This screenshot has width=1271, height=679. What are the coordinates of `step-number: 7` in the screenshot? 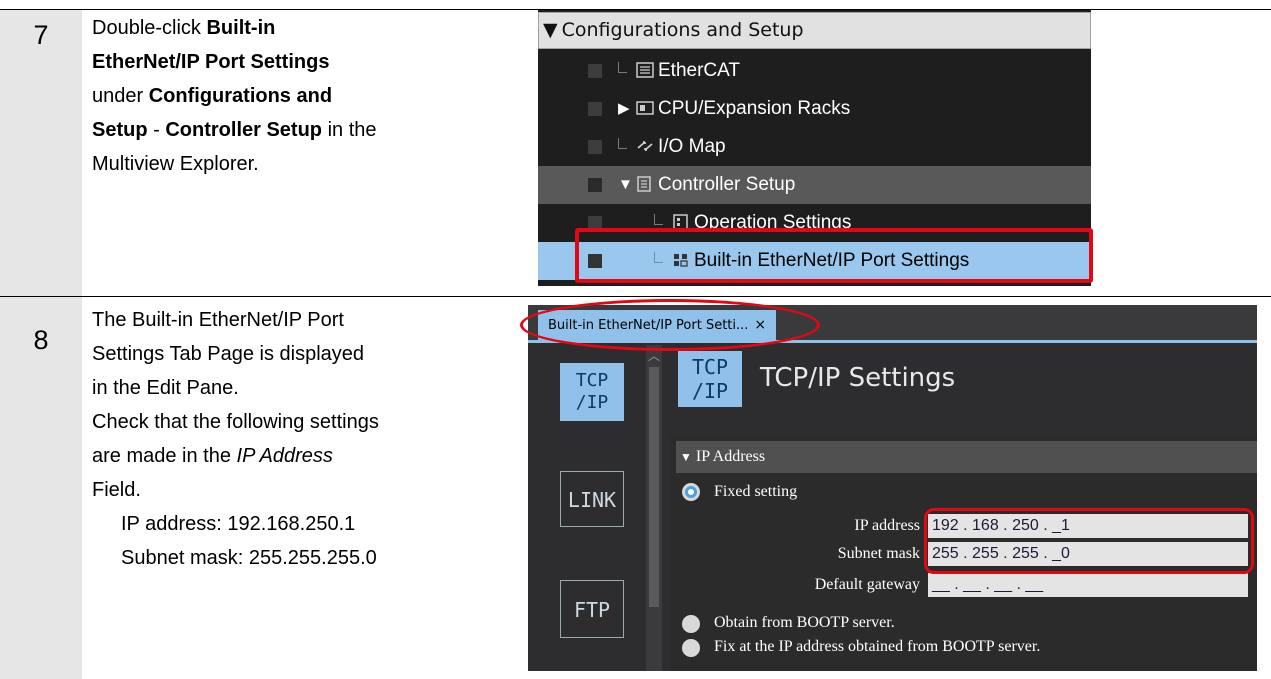 It's located at (41, 35).